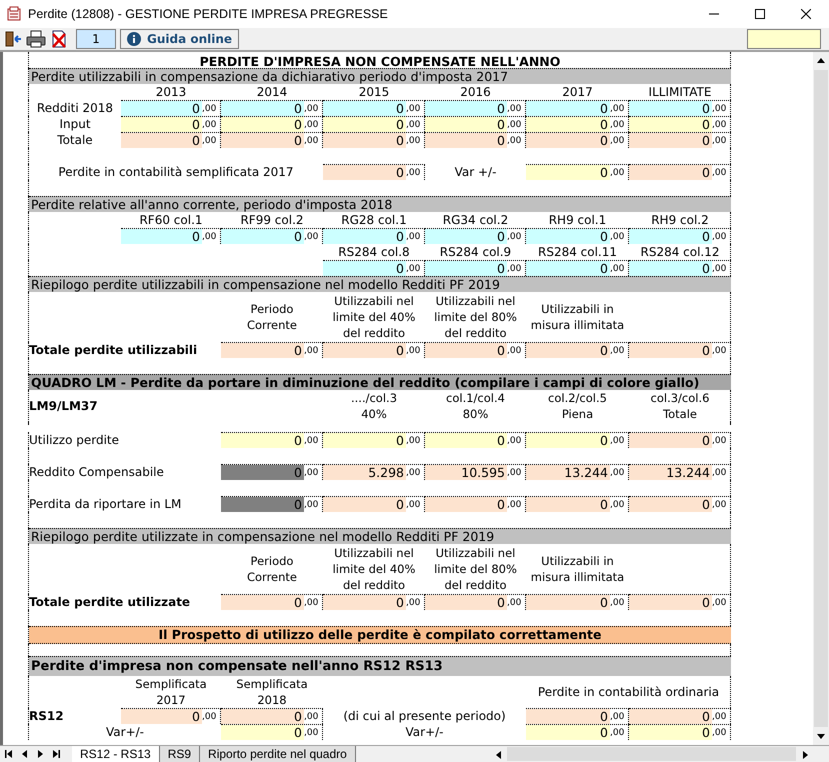  What do you see at coordinates (380, 666) in the screenshot?
I see `section-header: Perdite d'impresa non compensate nell'anno RS12 RS13` at bounding box center [380, 666].